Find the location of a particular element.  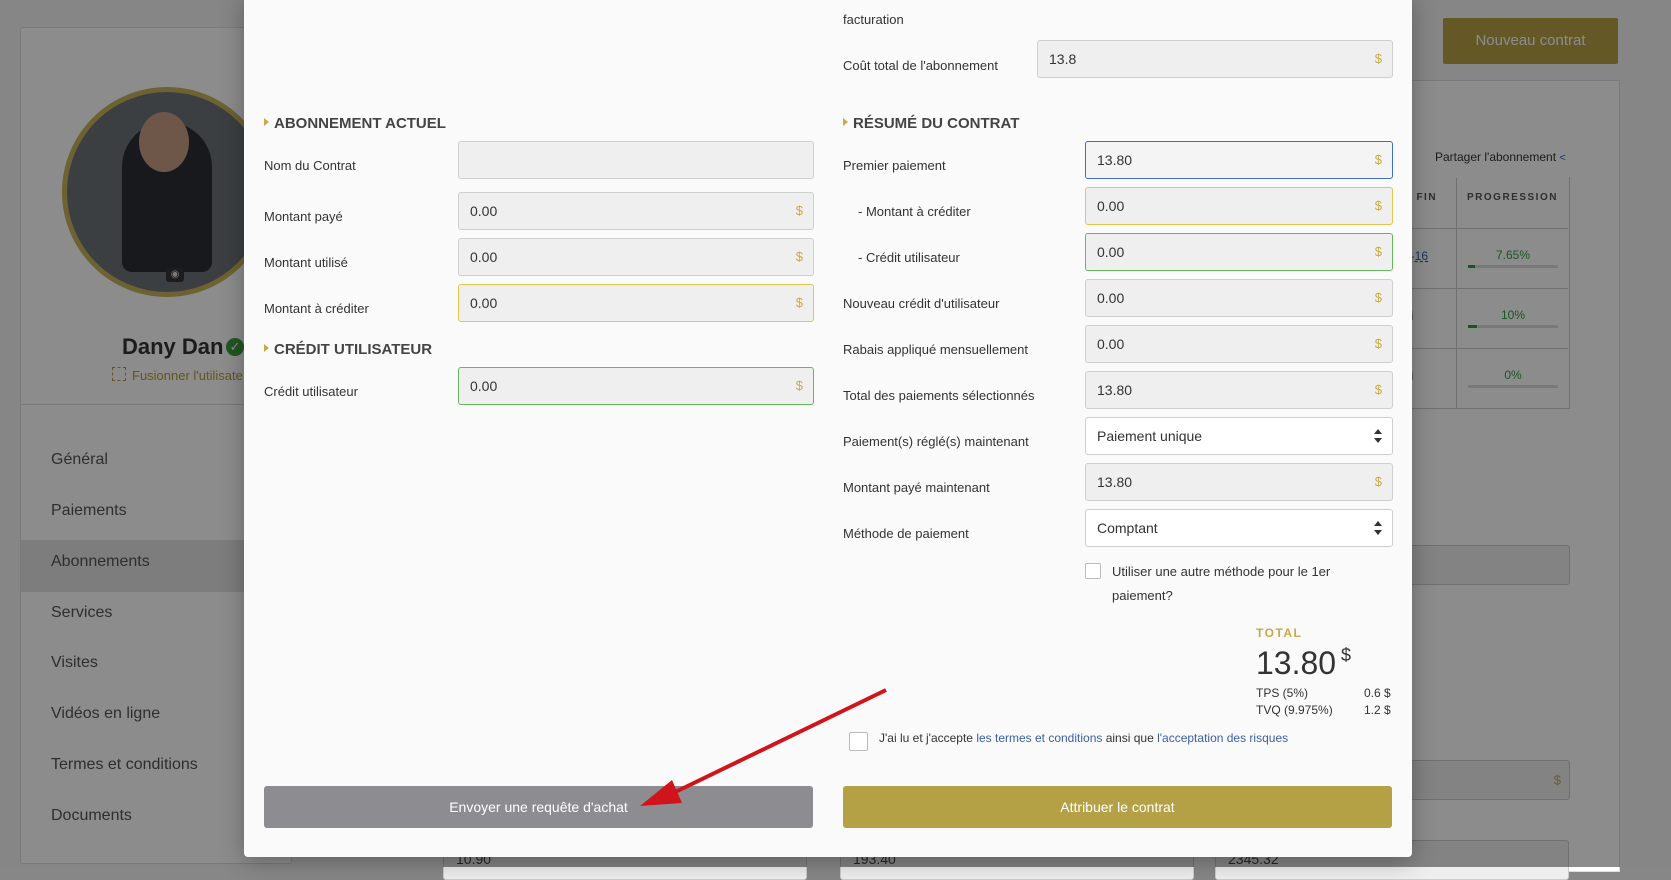

tax-tvq-label: TVQ (9.975%) is located at coordinates (1294, 710).